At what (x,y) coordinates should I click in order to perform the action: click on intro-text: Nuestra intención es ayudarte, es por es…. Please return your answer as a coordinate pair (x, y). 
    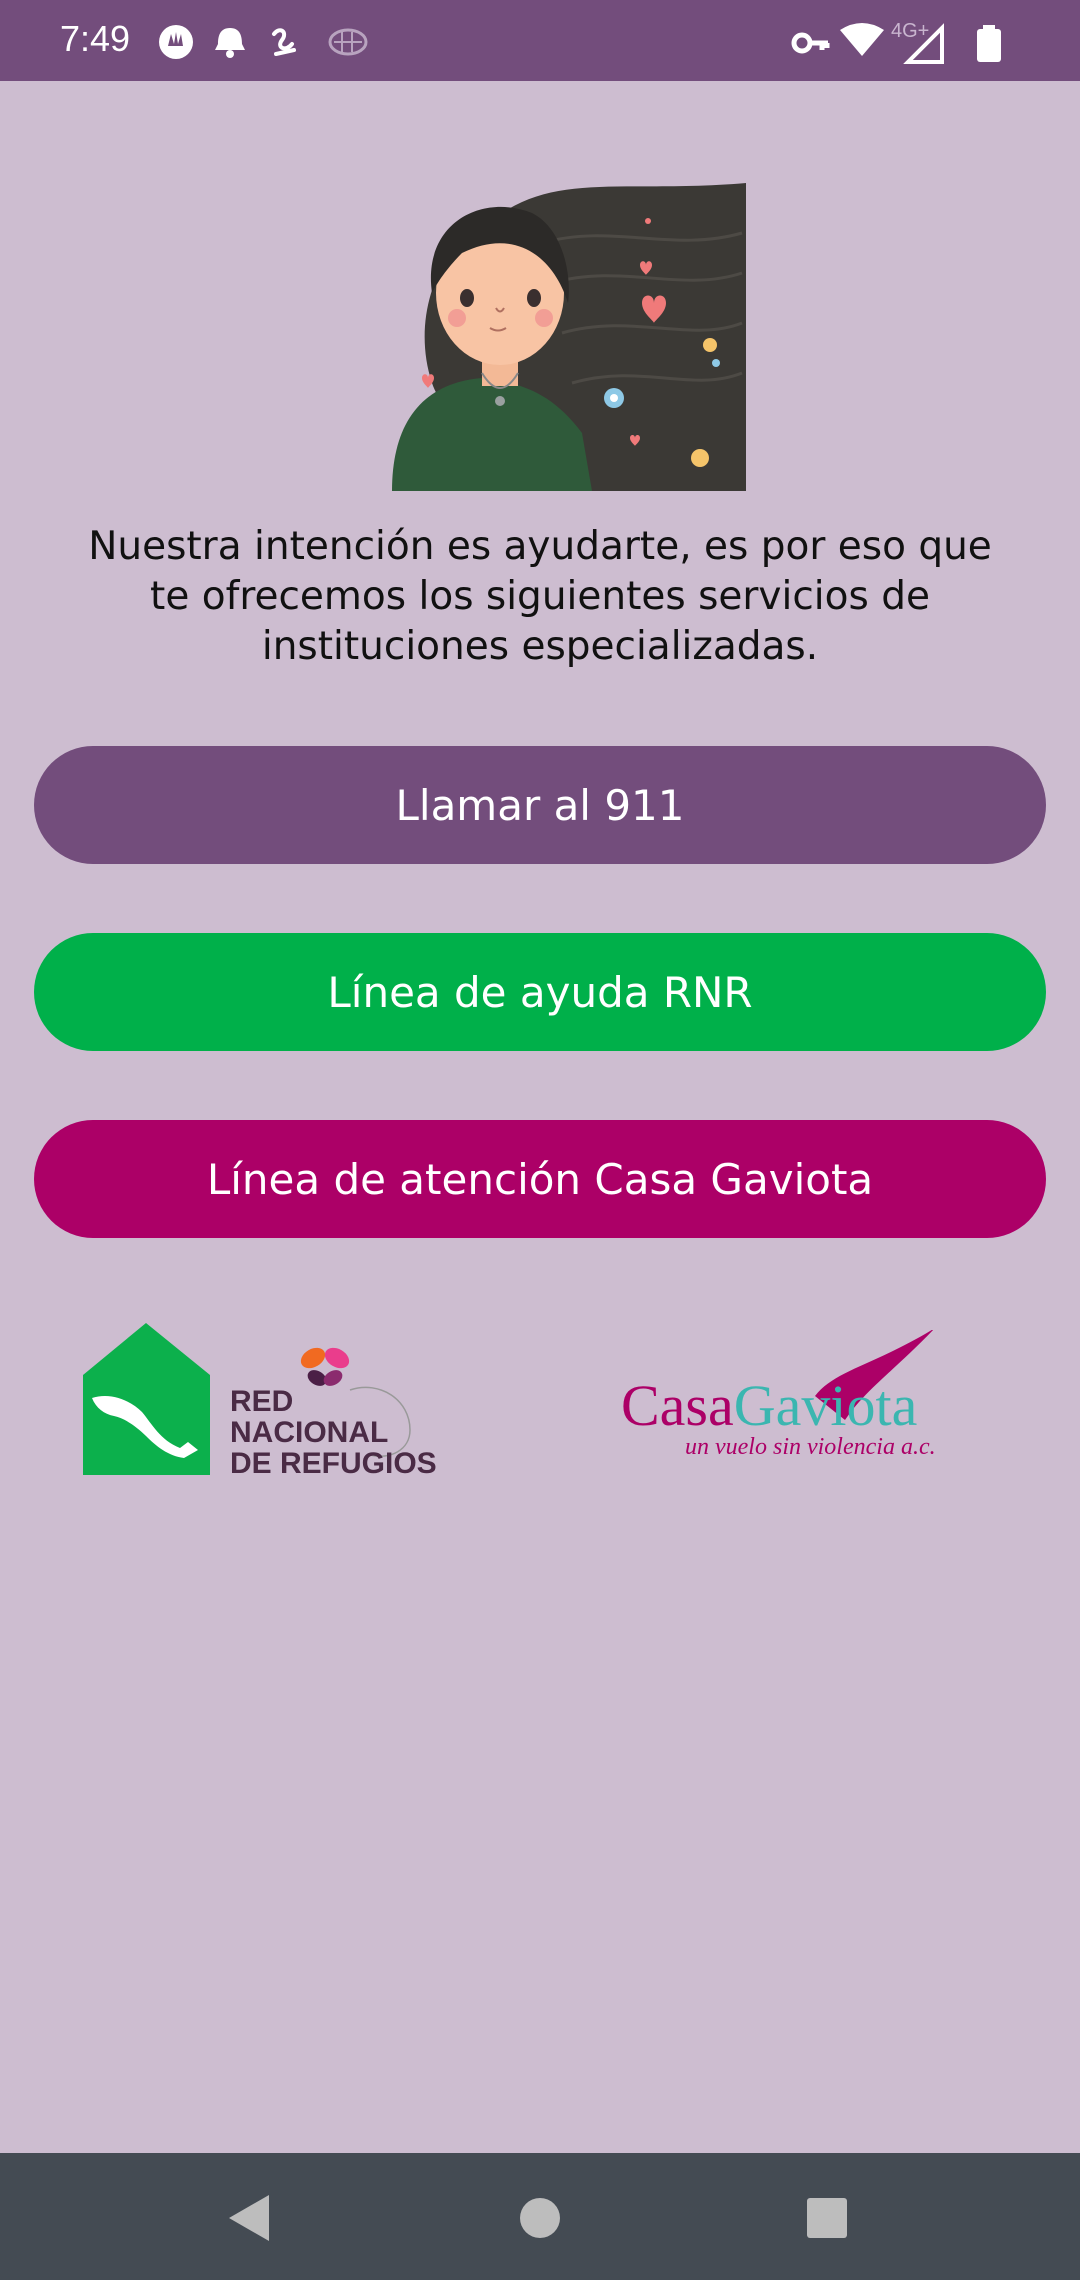
    Looking at the image, I should click on (540, 596).